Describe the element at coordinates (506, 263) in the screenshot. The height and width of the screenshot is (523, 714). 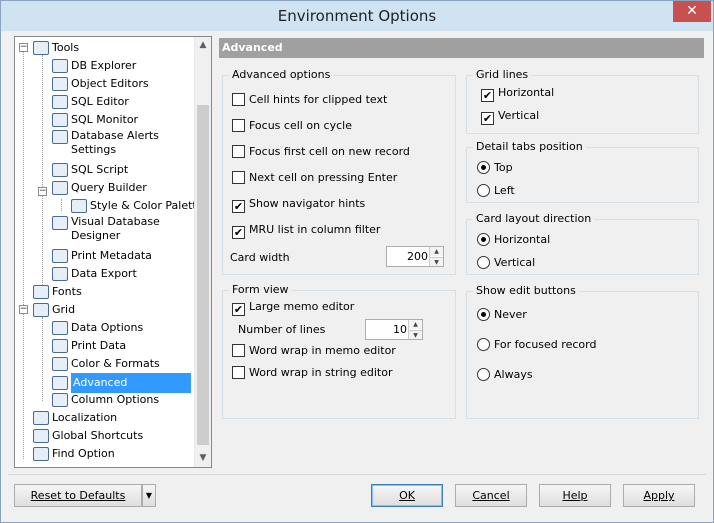
I see `card-layout-vertical-radio: Vertical` at that location.